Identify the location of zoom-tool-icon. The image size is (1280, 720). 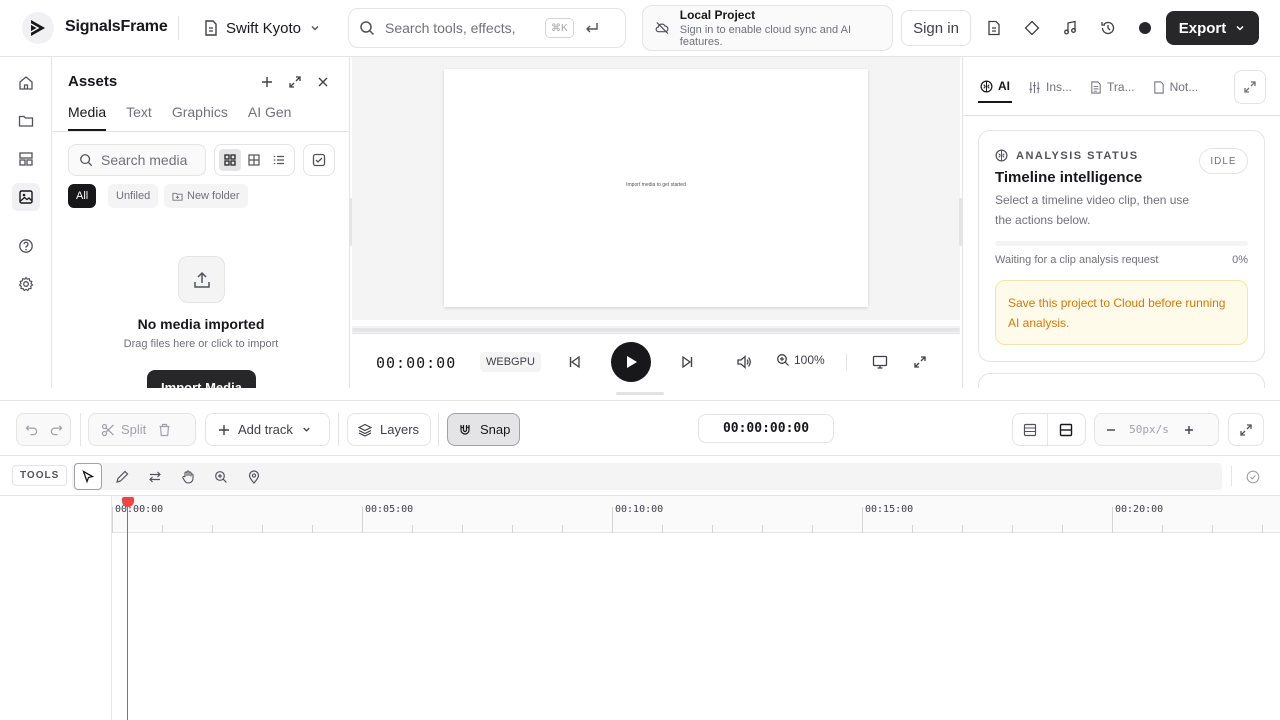
(221, 476).